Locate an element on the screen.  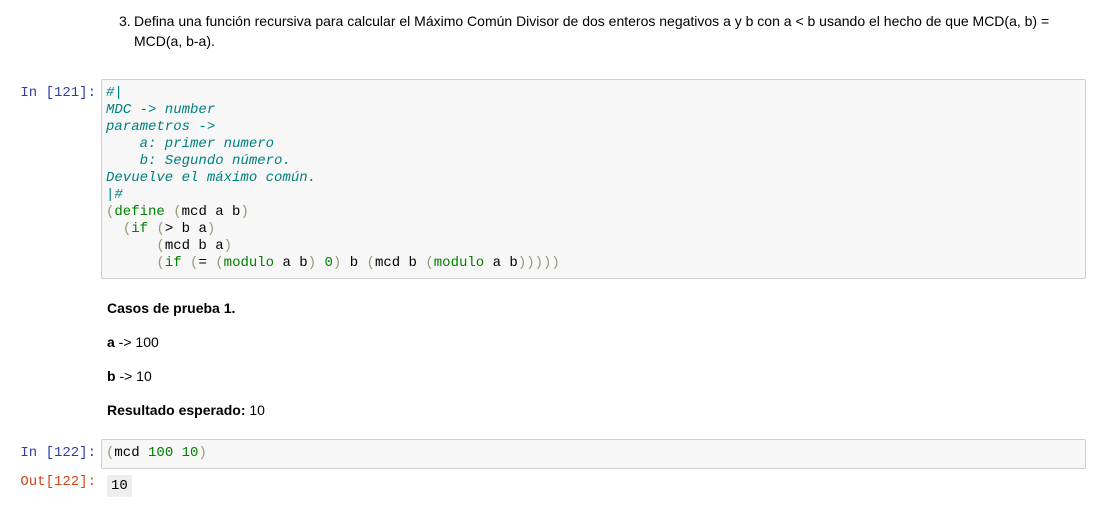
function-call: mcd is located at coordinates (127, 453).